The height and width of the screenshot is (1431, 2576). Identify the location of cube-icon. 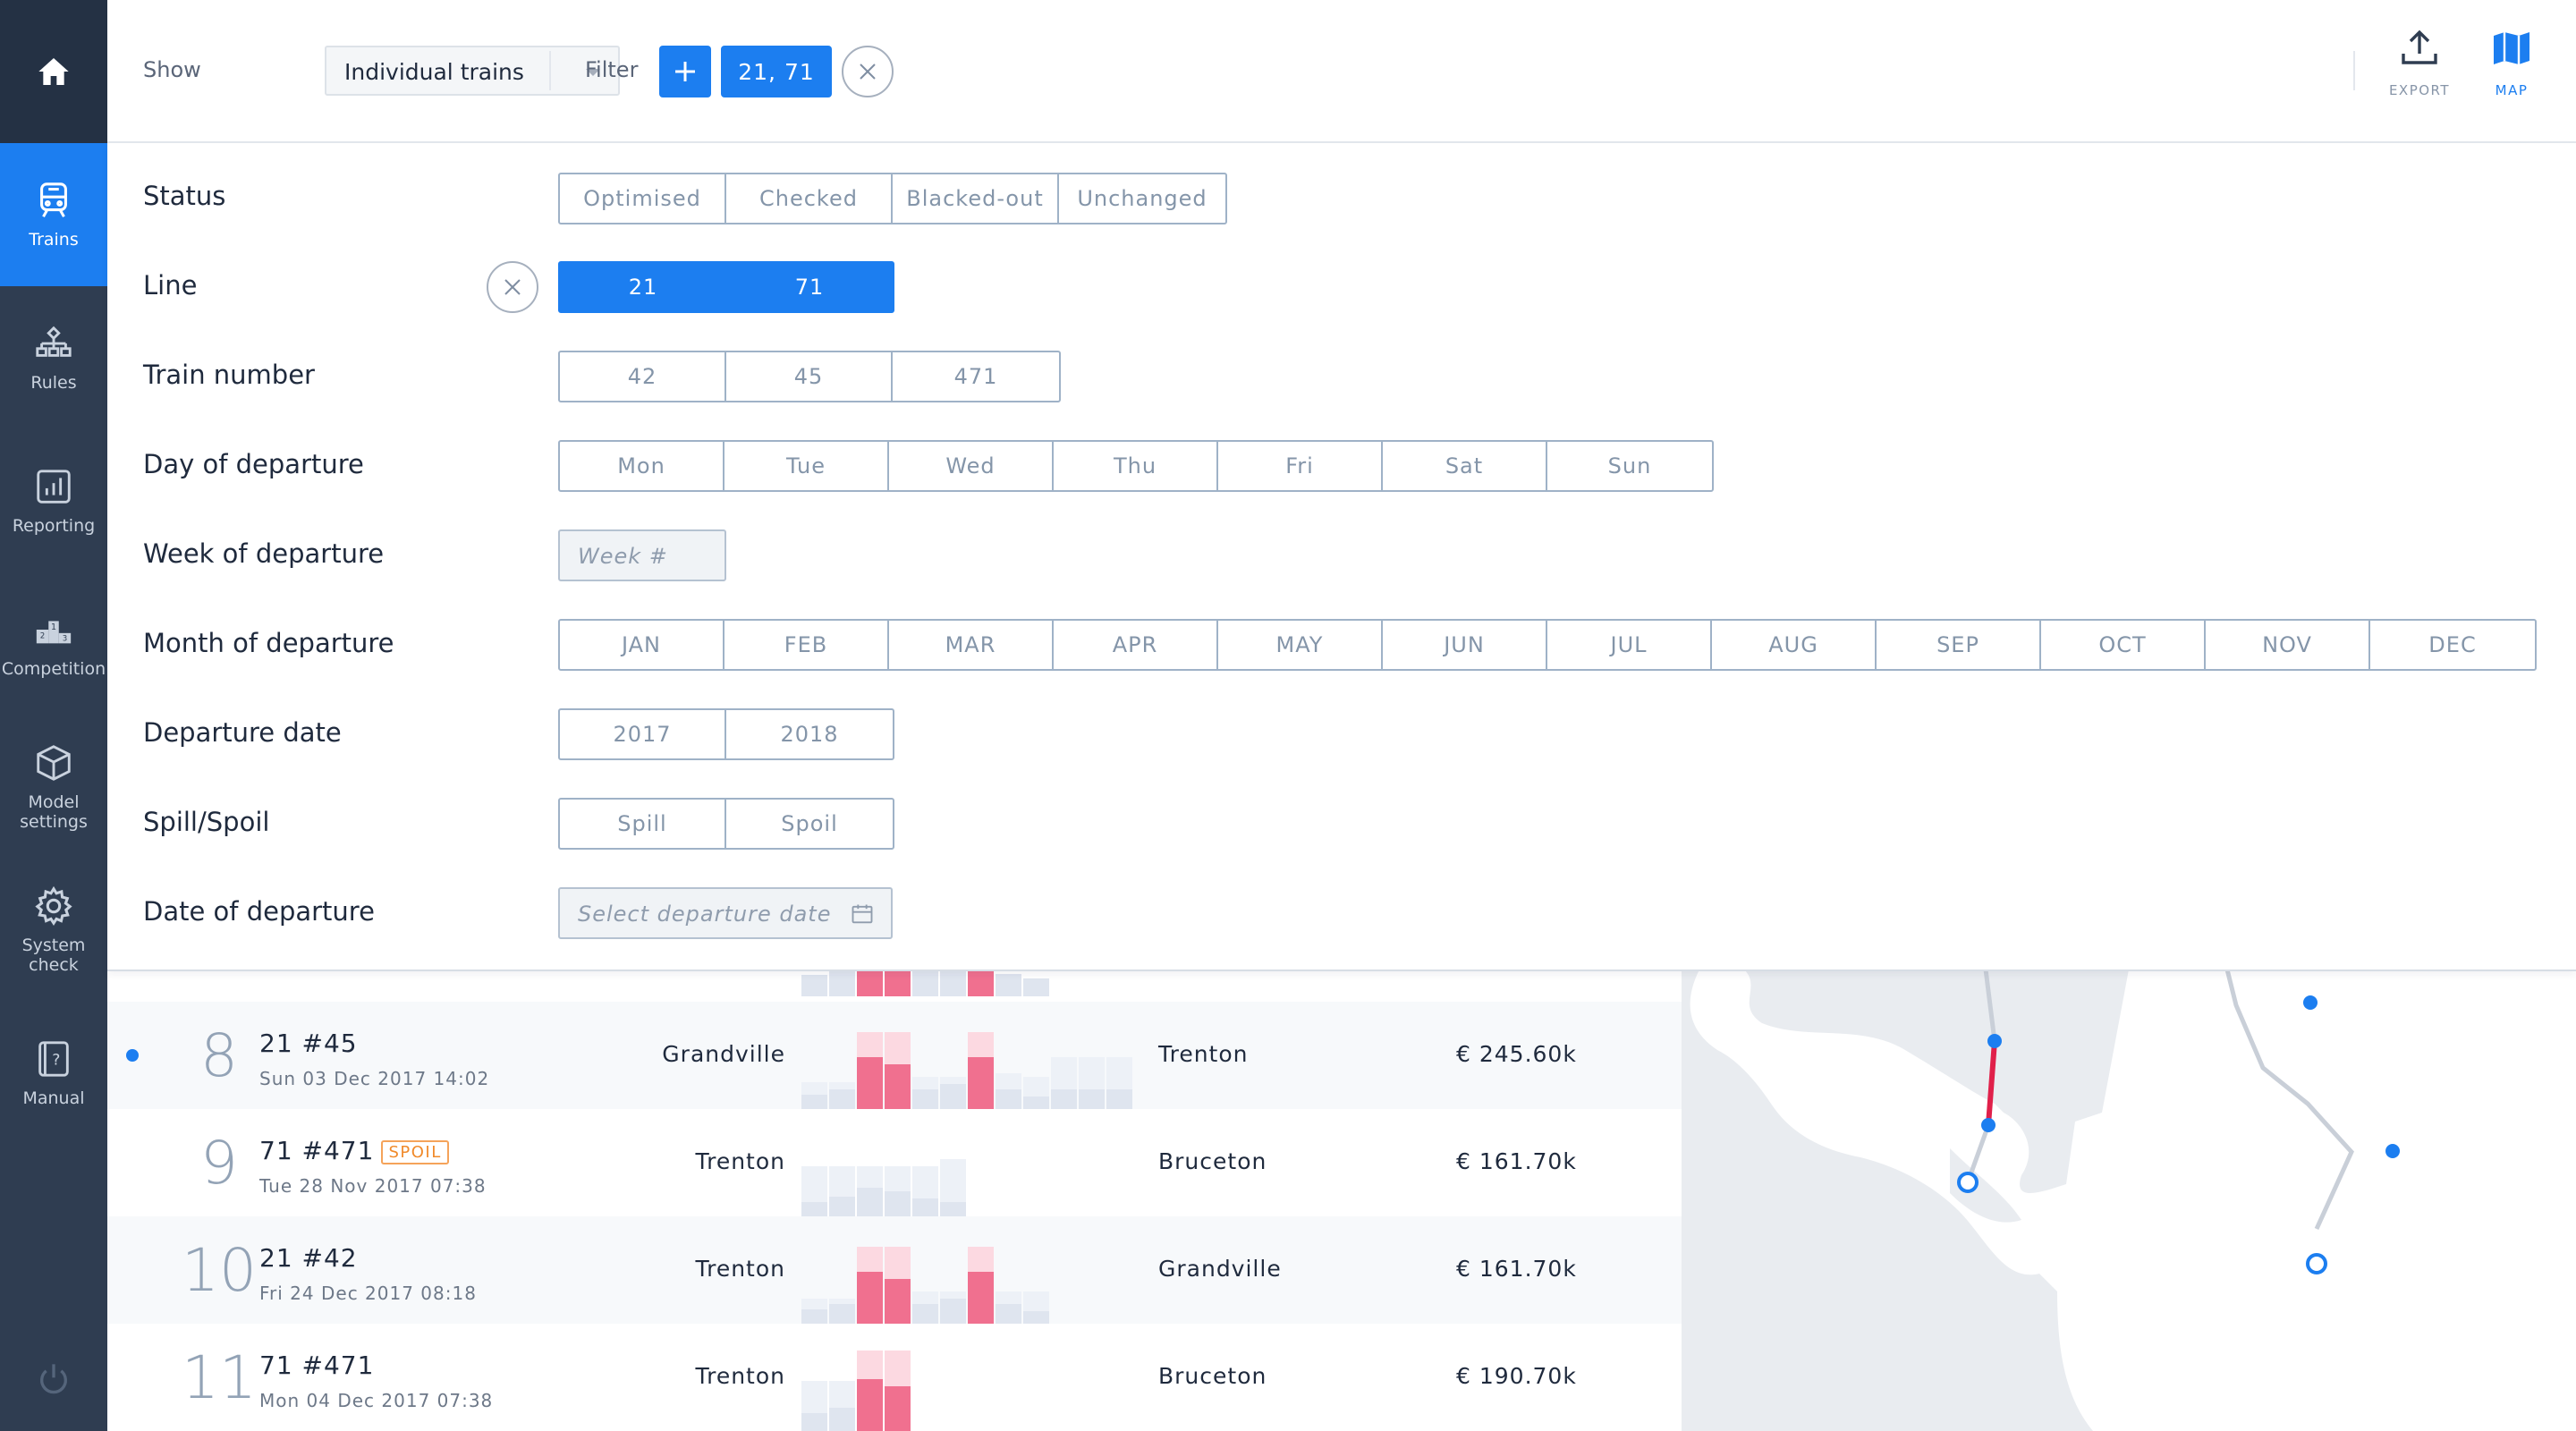
(54, 763).